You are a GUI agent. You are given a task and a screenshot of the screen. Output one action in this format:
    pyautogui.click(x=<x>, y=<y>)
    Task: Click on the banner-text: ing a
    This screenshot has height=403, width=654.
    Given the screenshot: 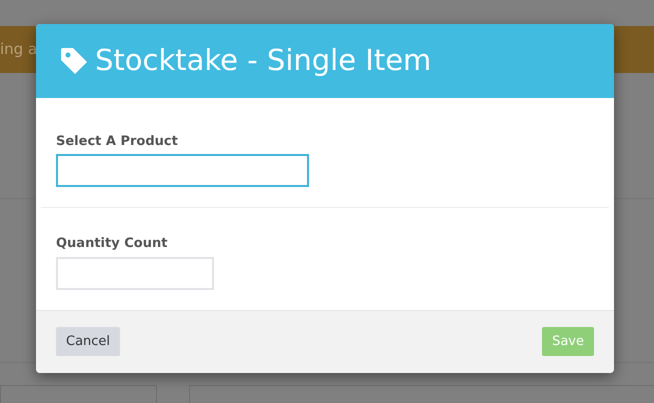 What is the action you would take?
    pyautogui.click(x=19, y=49)
    